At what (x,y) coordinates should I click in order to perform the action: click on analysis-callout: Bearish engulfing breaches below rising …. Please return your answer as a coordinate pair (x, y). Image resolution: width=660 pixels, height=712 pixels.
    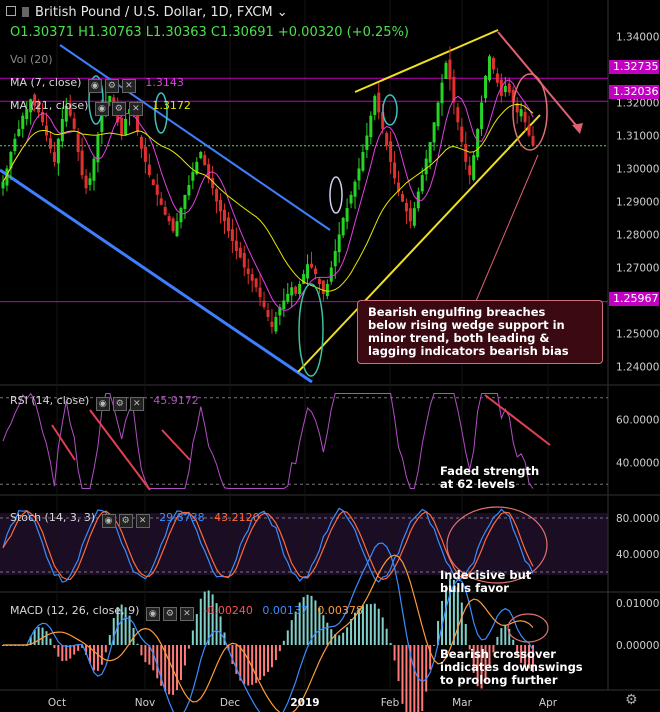
    Looking at the image, I should click on (480, 332).